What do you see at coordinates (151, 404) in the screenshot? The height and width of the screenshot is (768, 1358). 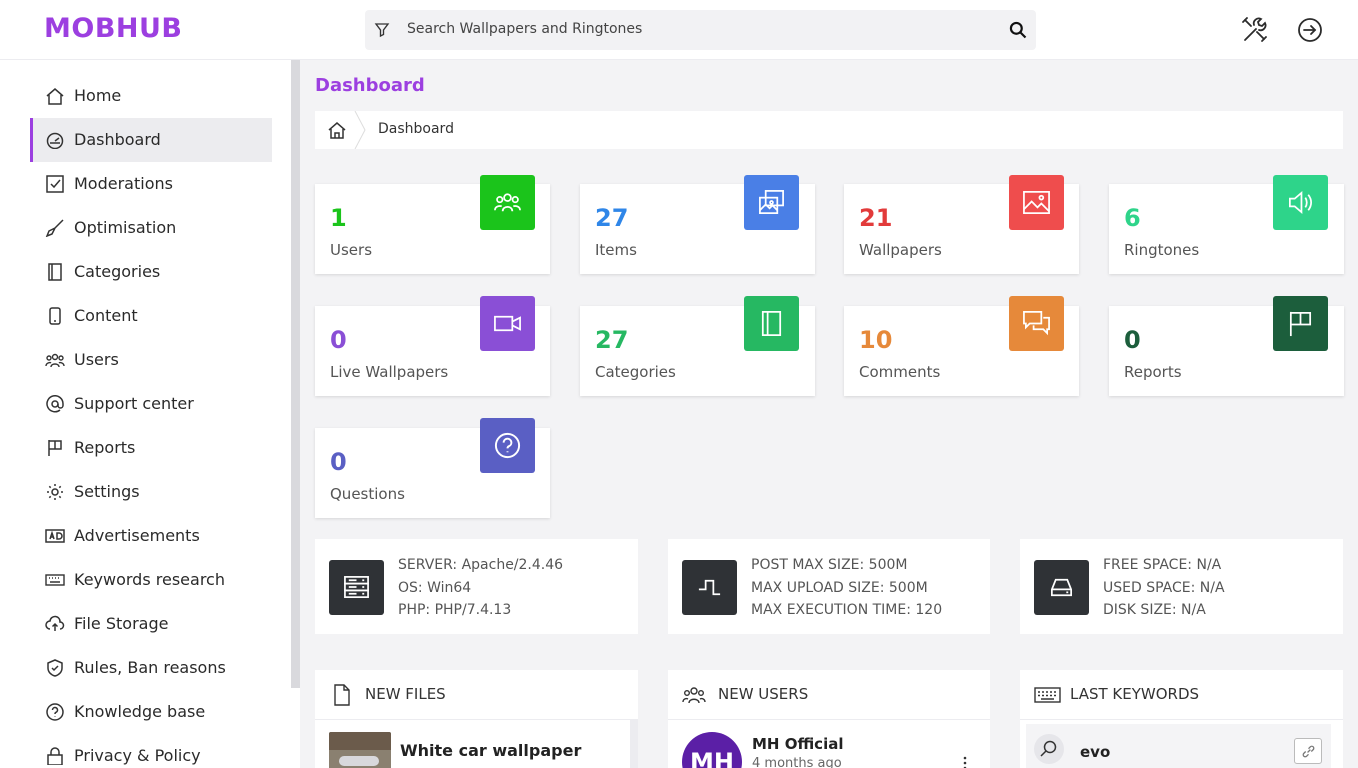 I see `sidebar-item-support-center: Support center` at bounding box center [151, 404].